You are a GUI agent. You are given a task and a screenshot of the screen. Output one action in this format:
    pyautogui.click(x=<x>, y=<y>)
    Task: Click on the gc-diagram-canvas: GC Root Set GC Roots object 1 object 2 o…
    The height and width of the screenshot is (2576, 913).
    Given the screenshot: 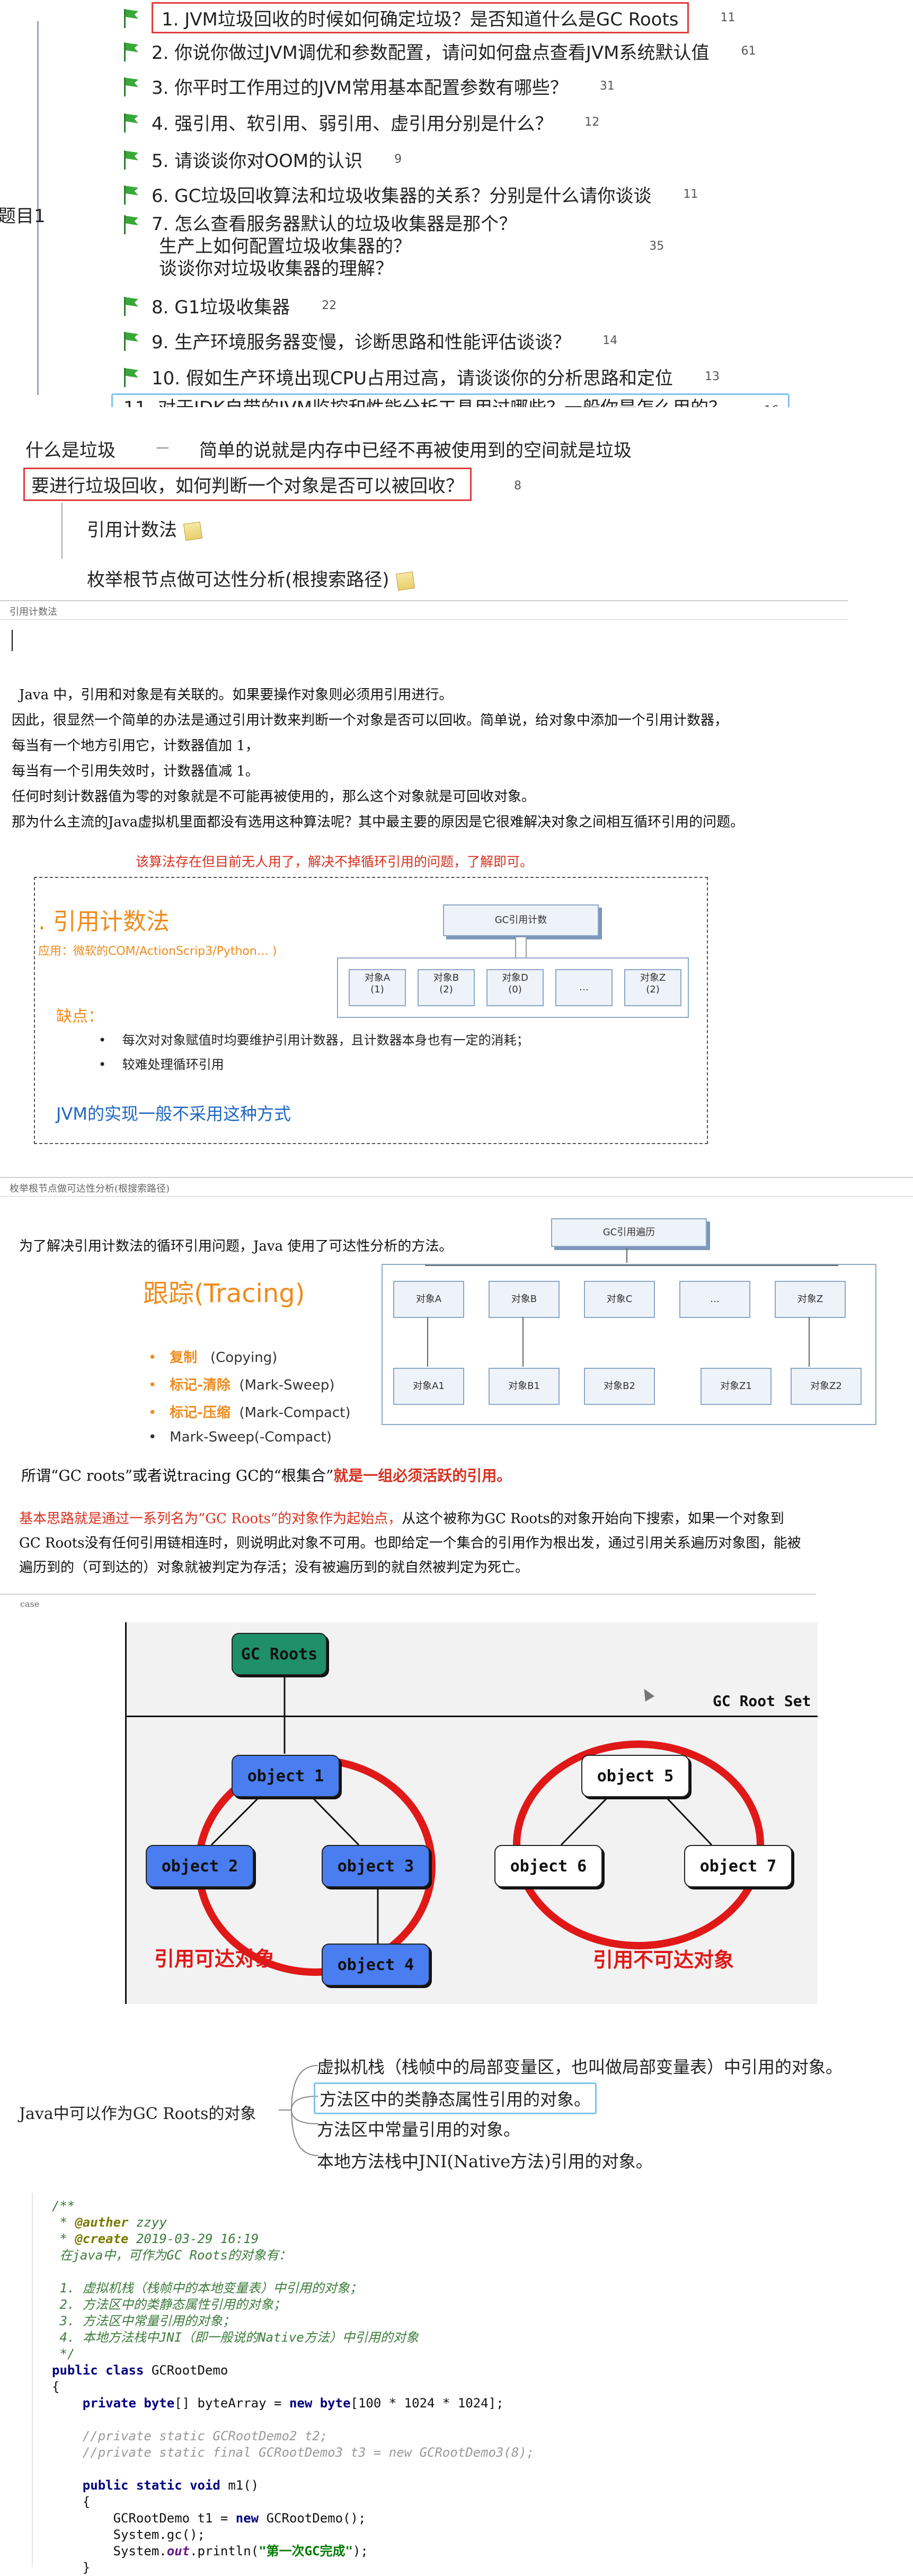 What is the action you would take?
    pyautogui.click(x=471, y=1813)
    